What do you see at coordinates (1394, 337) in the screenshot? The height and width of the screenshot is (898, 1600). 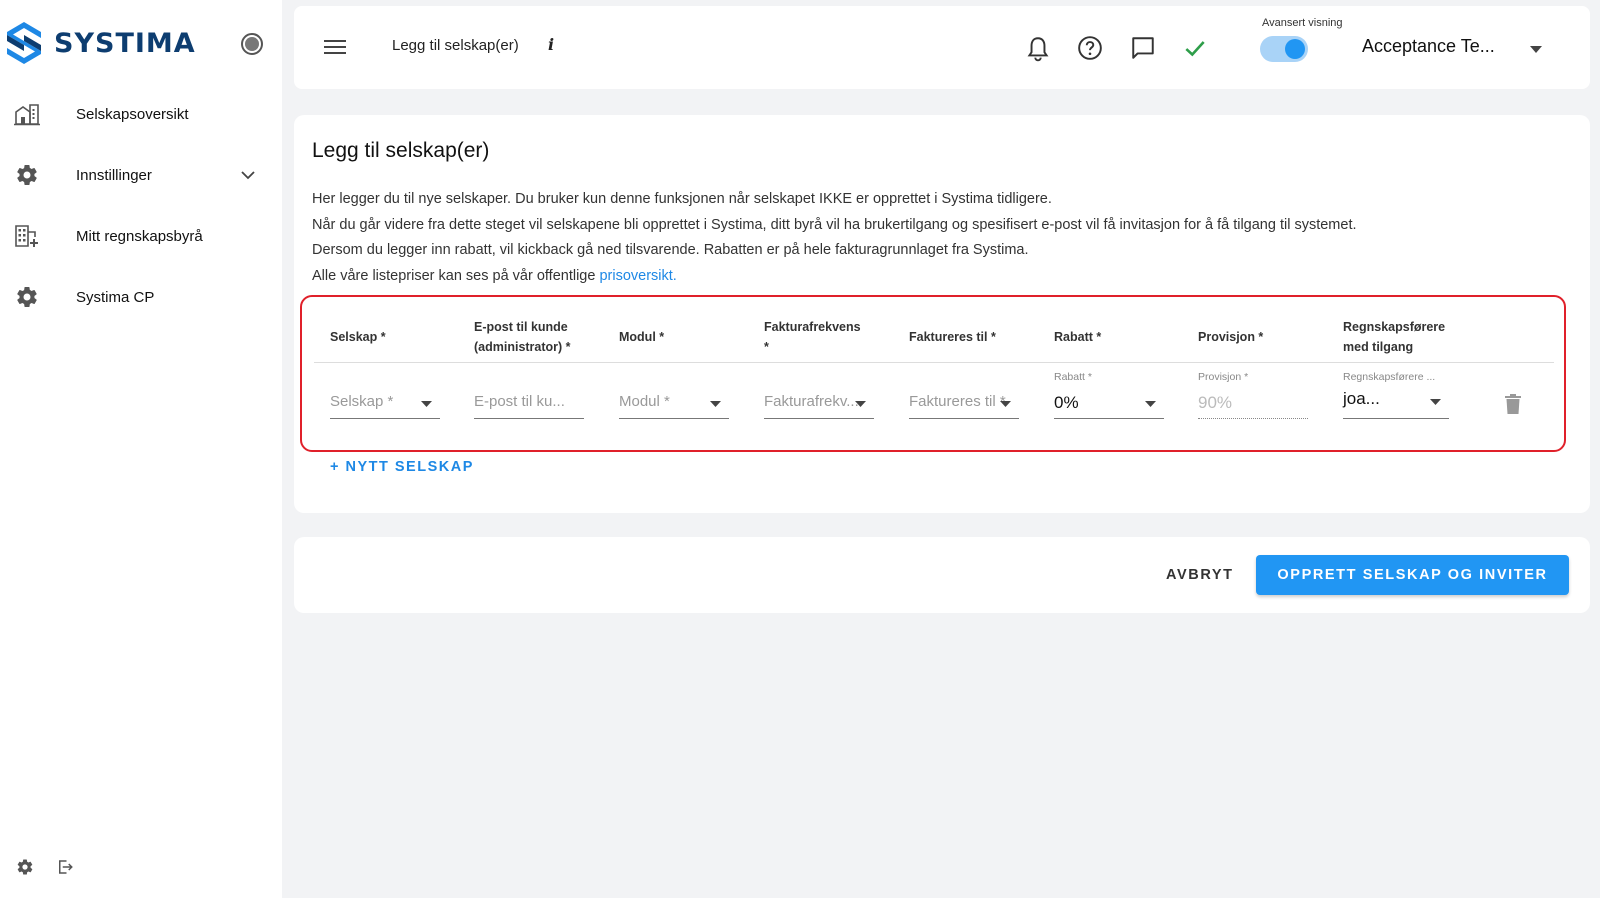 I see `column-header-regnskapsforere: Regnskapsførere med tilgang` at bounding box center [1394, 337].